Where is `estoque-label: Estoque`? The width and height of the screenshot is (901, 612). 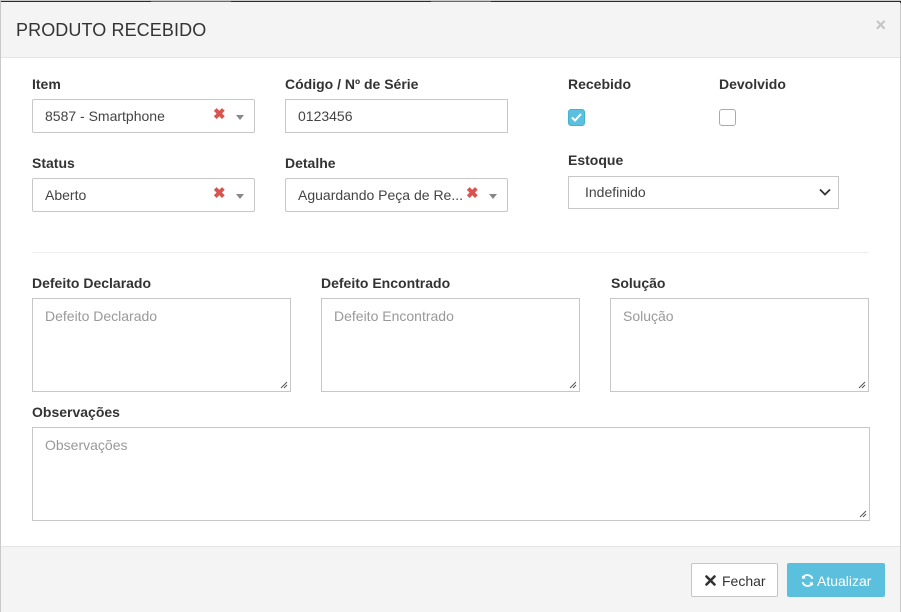
estoque-label: Estoque is located at coordinates (596, 160).